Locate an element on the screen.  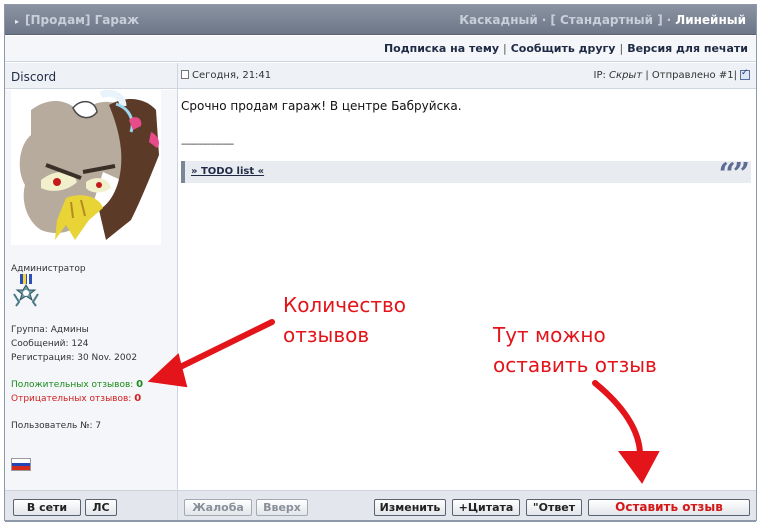
arrow-to-leave-review-button is located at coordinates (626, 432).